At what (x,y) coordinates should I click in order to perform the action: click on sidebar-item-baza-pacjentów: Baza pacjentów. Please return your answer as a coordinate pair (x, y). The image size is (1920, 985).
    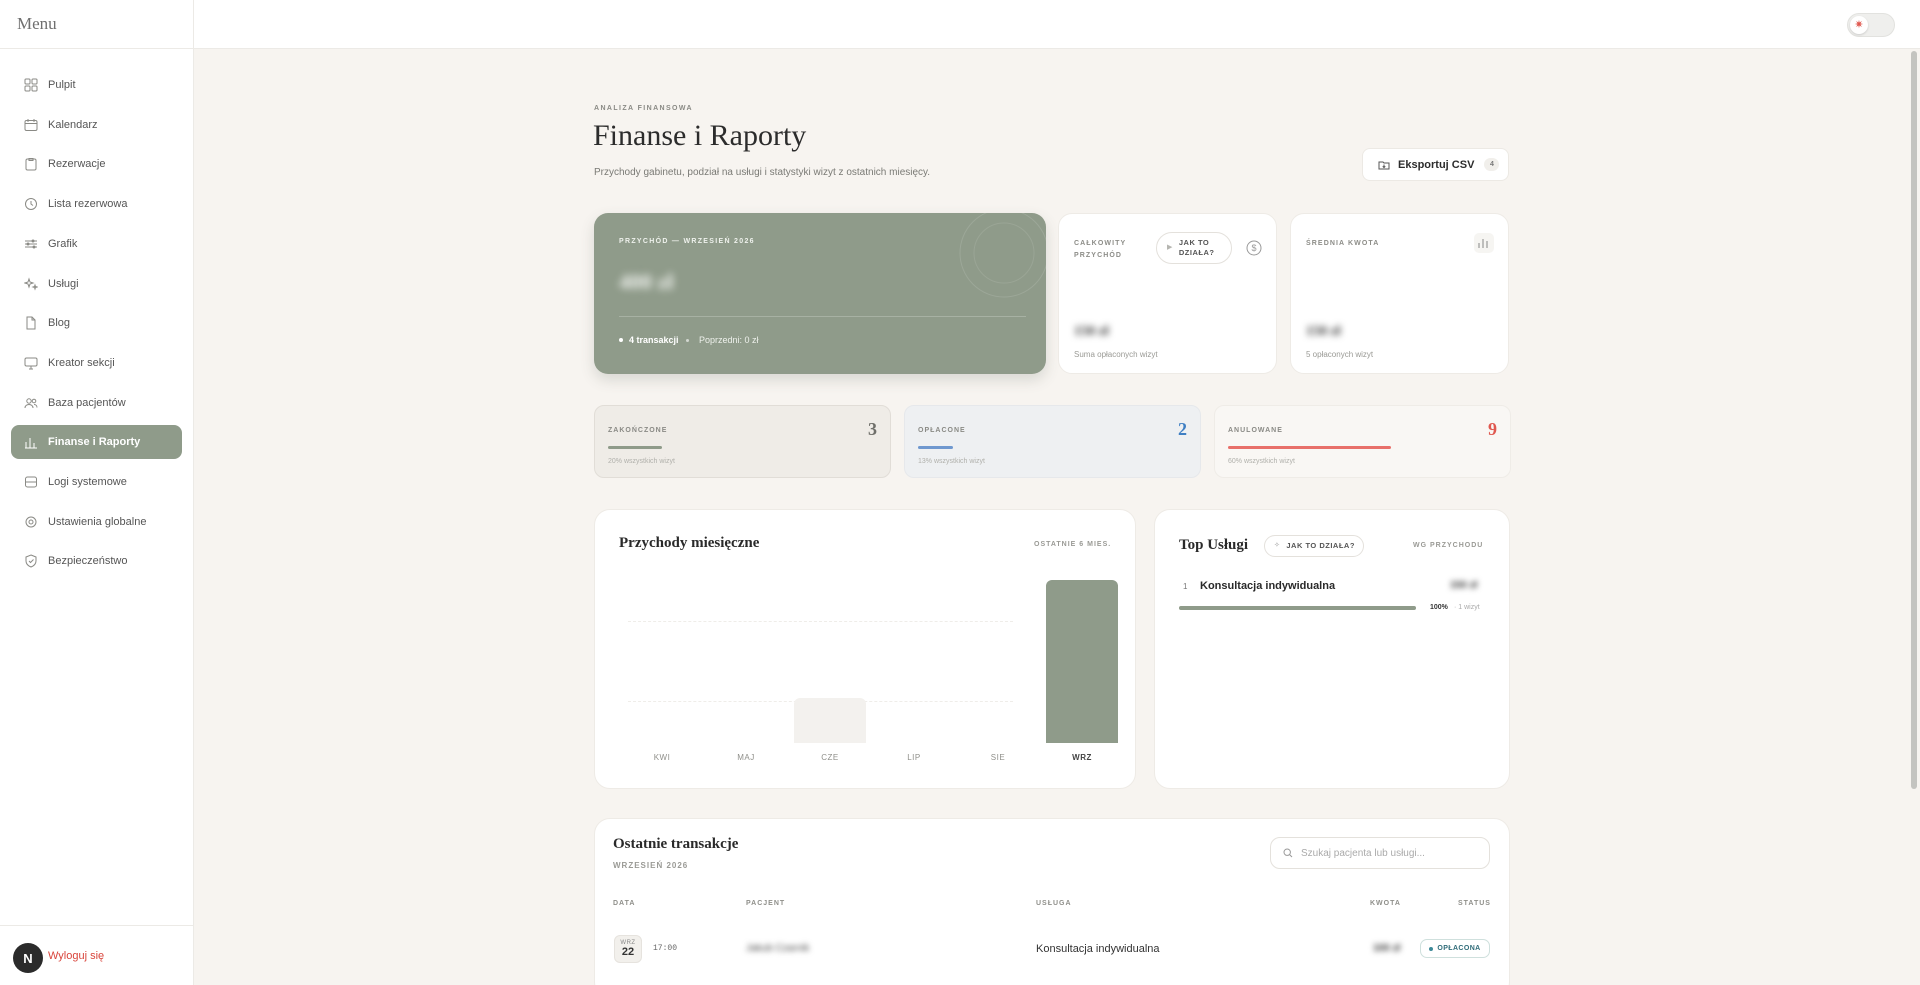
    Looking at the image, I should click on (96, 403).